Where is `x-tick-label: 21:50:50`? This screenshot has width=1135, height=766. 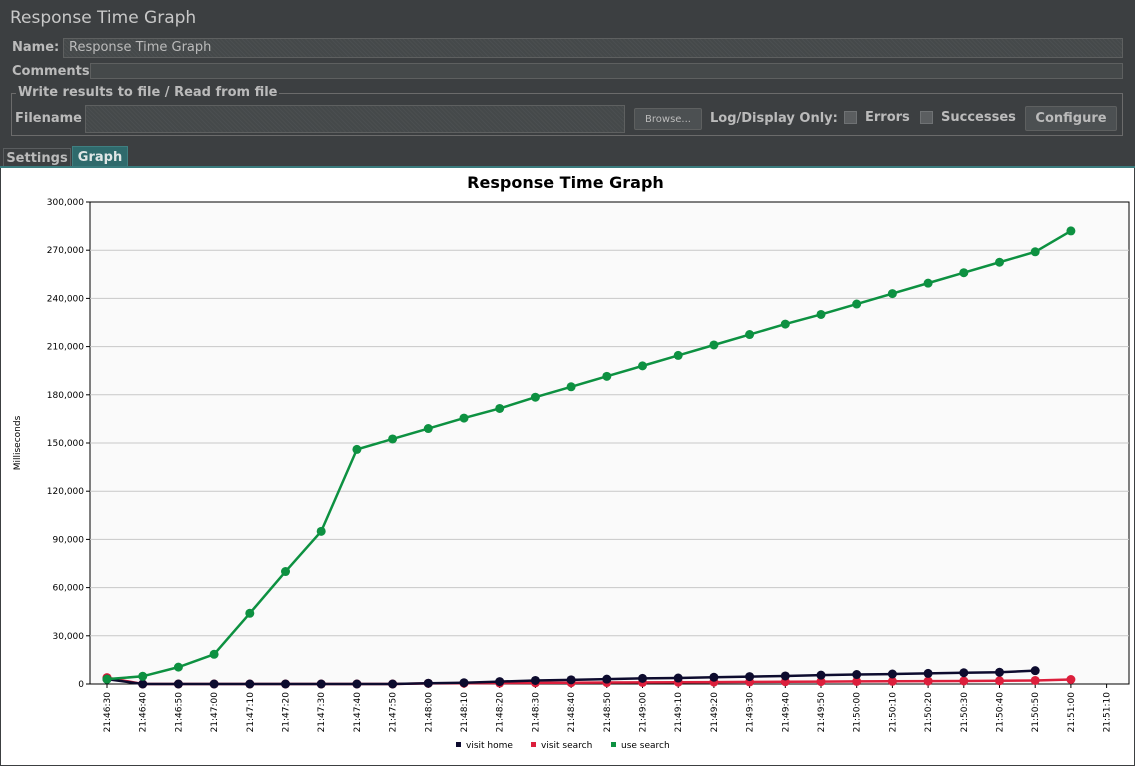
x-tick-label: 21:50:50 is located at coordinates (1036, 712).